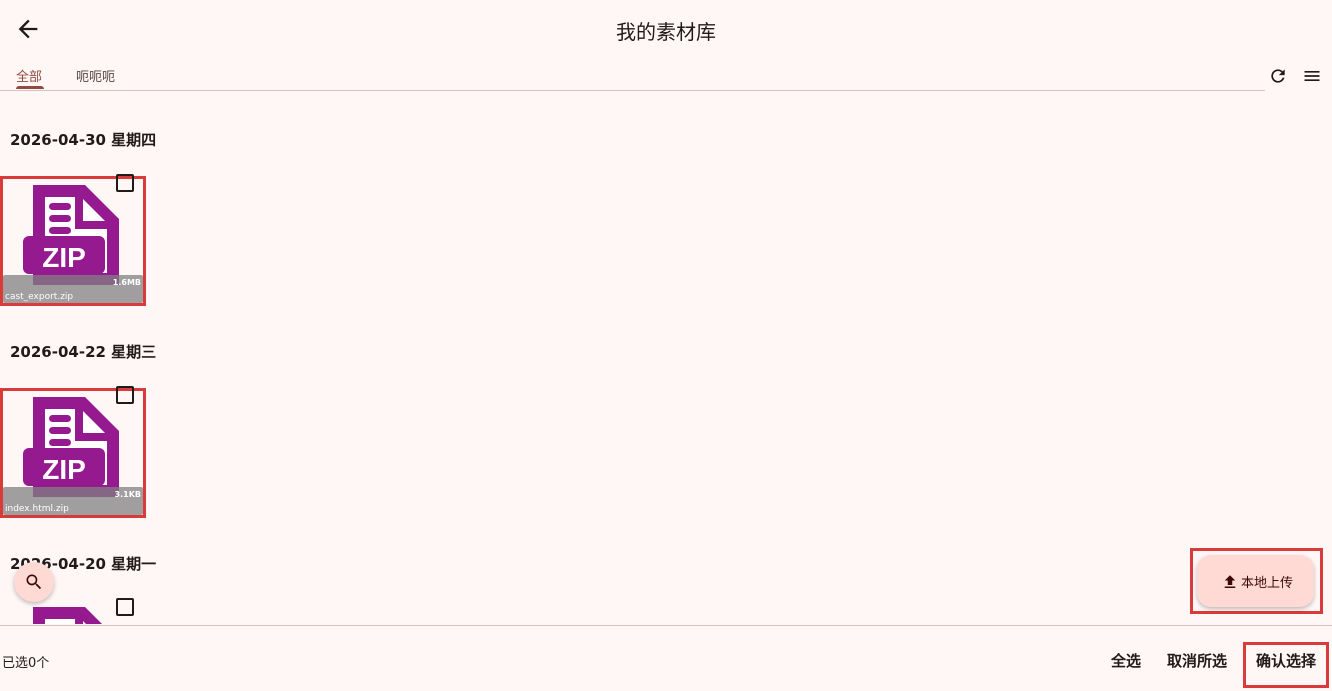 The image size is (1332, 691). Describe the element at coordinates (1286, 660) in the screenshot. I see `confirm-selection-button: 确认选择` at that location.